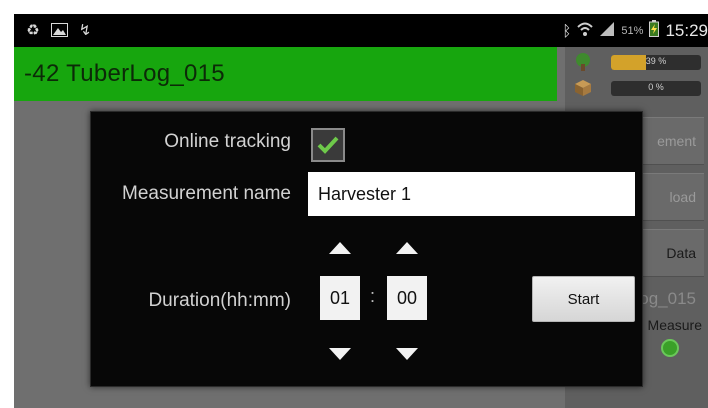 Image resolution: width=708 pixels, height=408 pixels. I want to click on hours-decrement-button, so click(340, 354).